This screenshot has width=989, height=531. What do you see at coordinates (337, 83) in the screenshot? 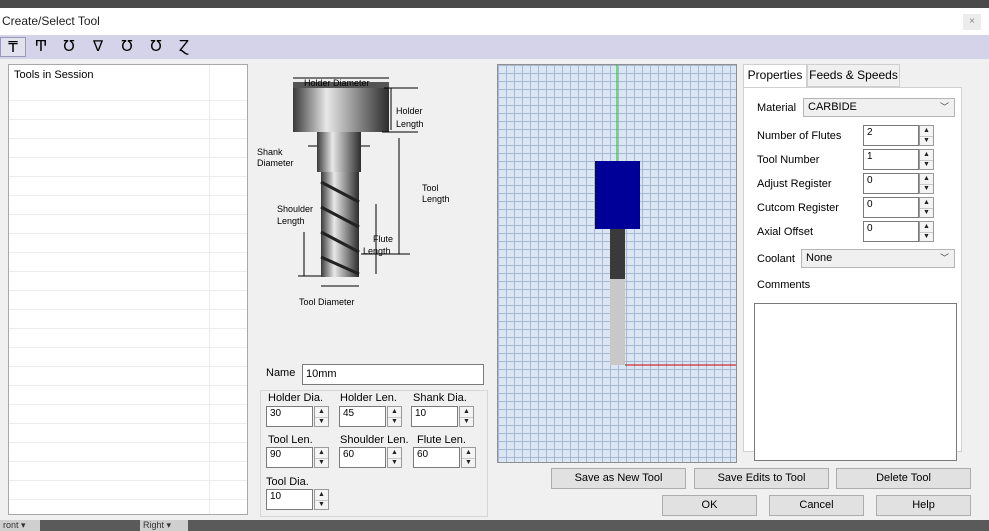
I see `holder-diameter-label: Holder Diameter` at bounding box center [337, 83].